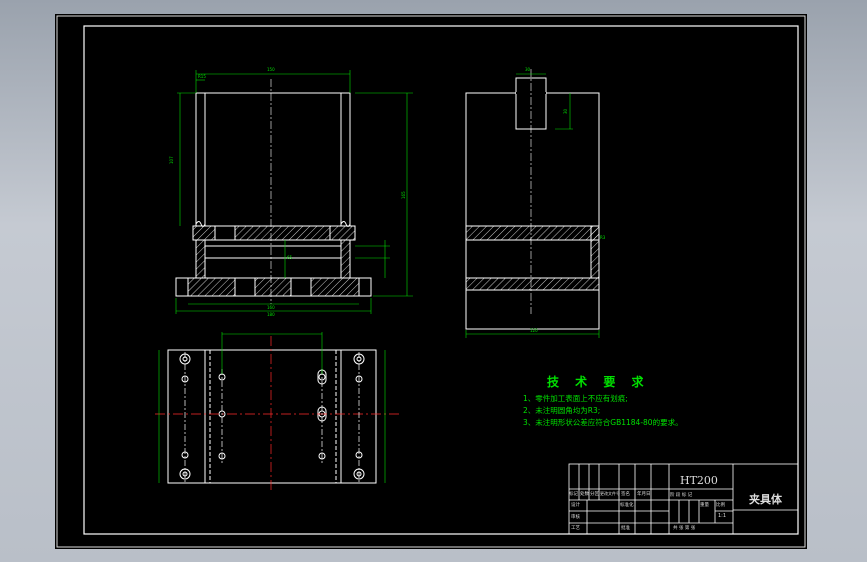 The image size is (867, 562). Describe the element at coordinates (575, 398) in the screenshot. I see `technical-requirement-1: 1、零件加工表面上不应有划痕;` at that location.